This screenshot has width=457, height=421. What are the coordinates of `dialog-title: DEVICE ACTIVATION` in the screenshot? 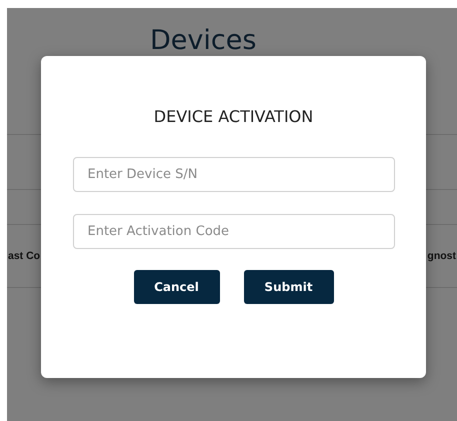 It's located at (234, 117).